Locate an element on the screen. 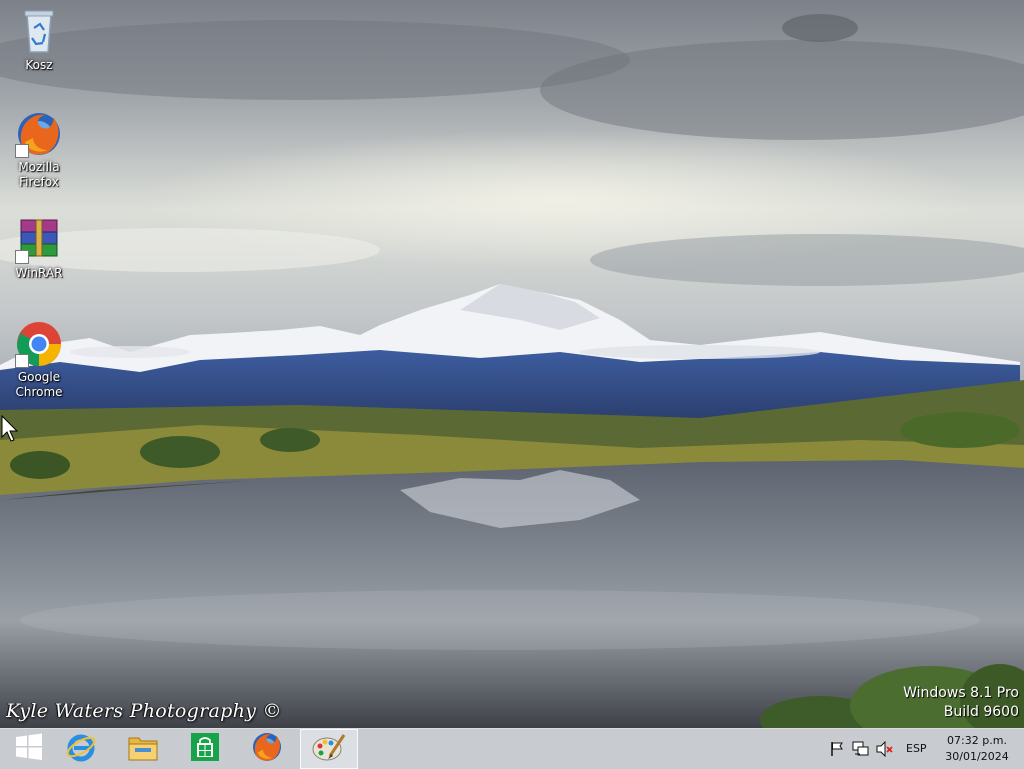 Image resolution: width=1024 pixels, height=769 pixels. desktop-icon-firefox: Mozilla Firefox is located at coordinates (39, 150).